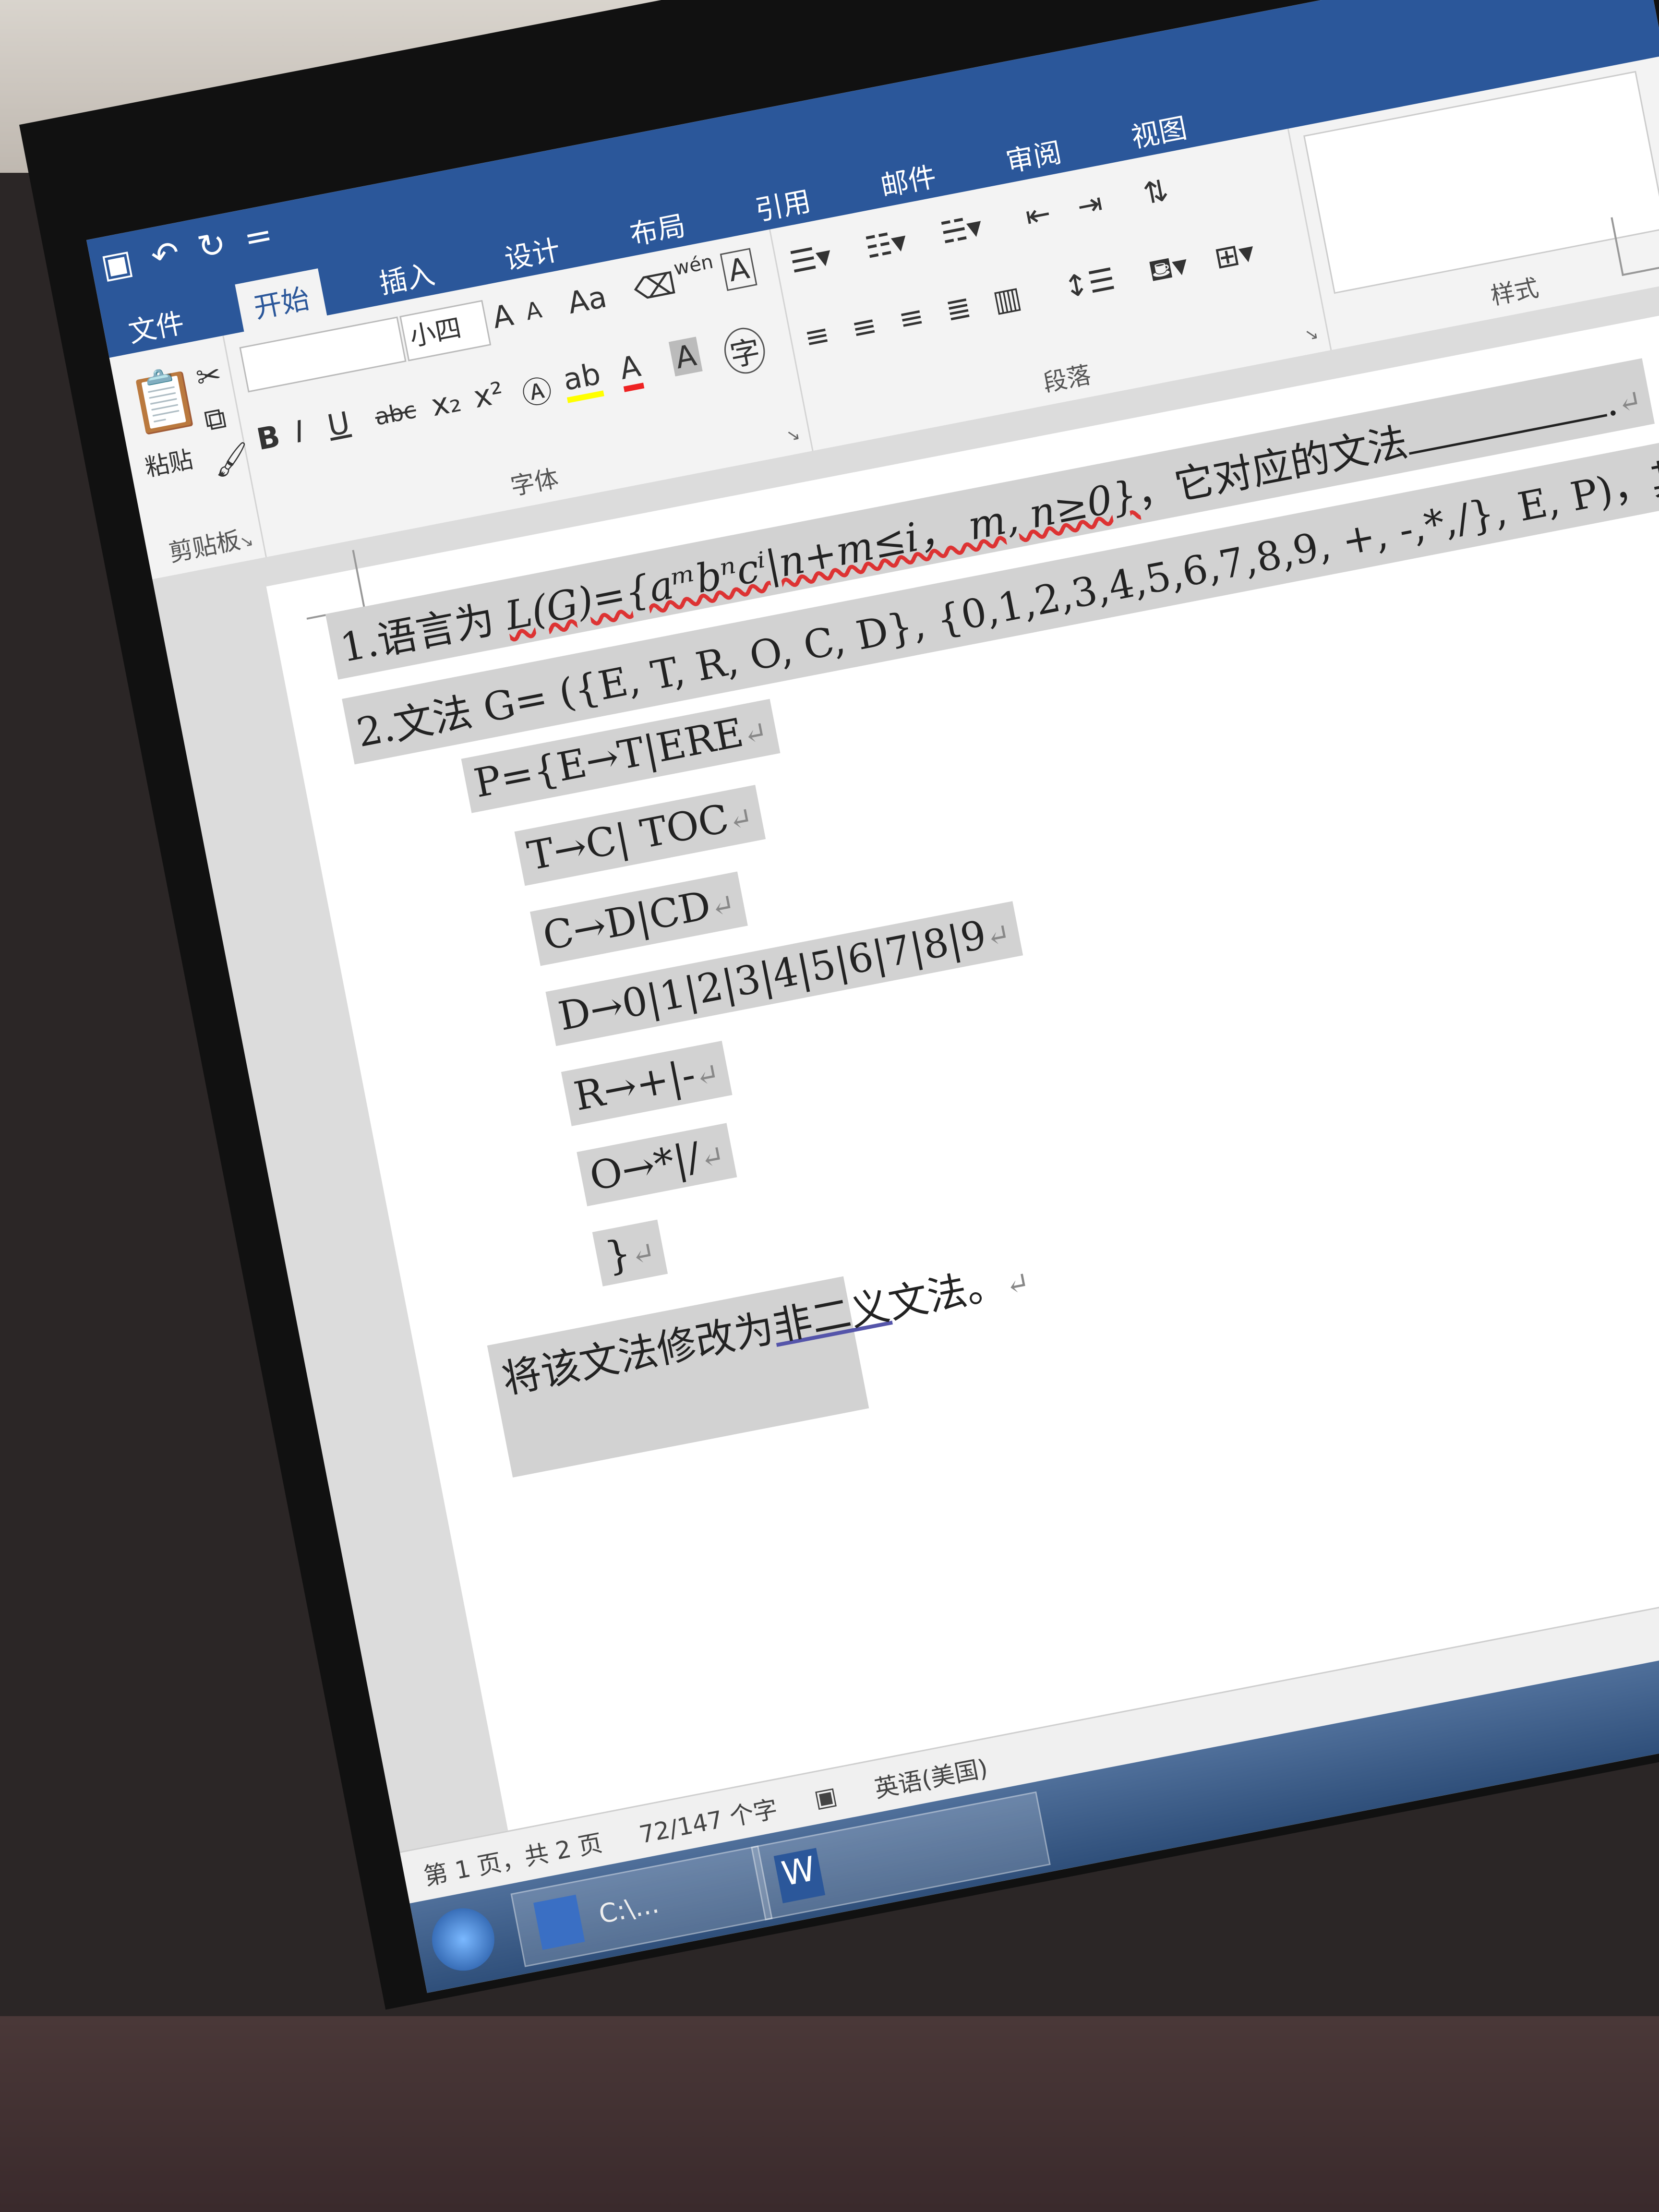 The height and width of the screenshot is (2212, 1659). Describe the element at coordinates (638, 1354) in the screenshot. I see `task-text-a: 将该文法修改为` at that location.